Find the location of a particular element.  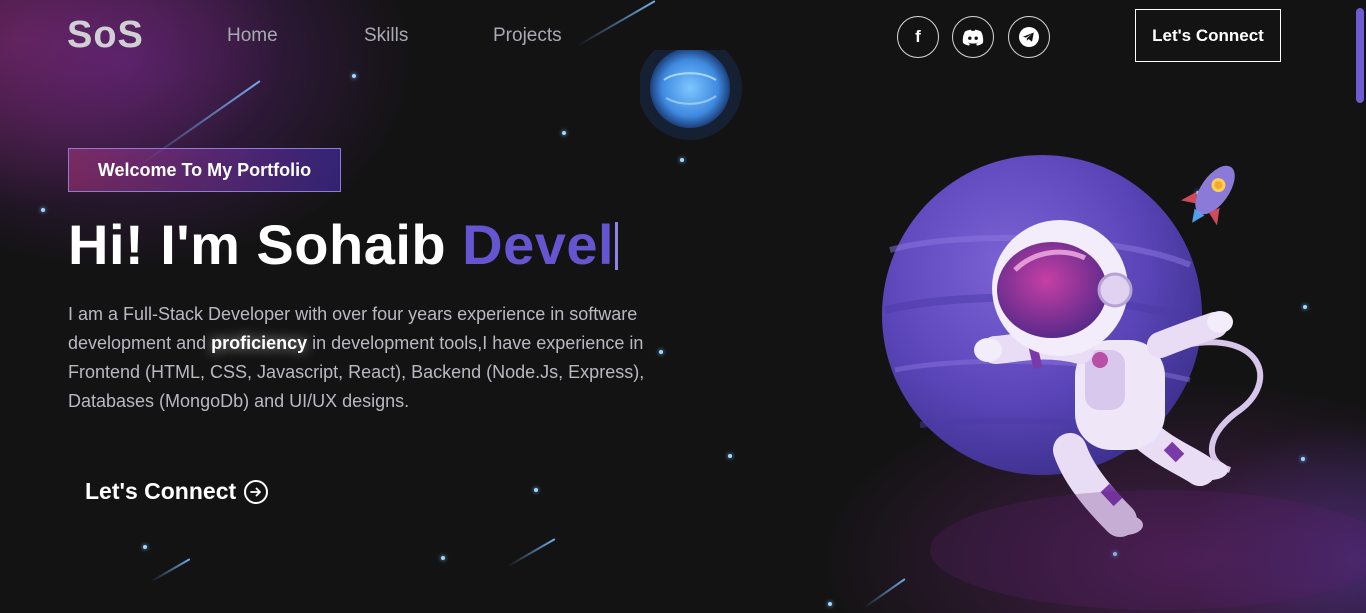

nav-link-projects: Projects is located at coordinates (527, 36).